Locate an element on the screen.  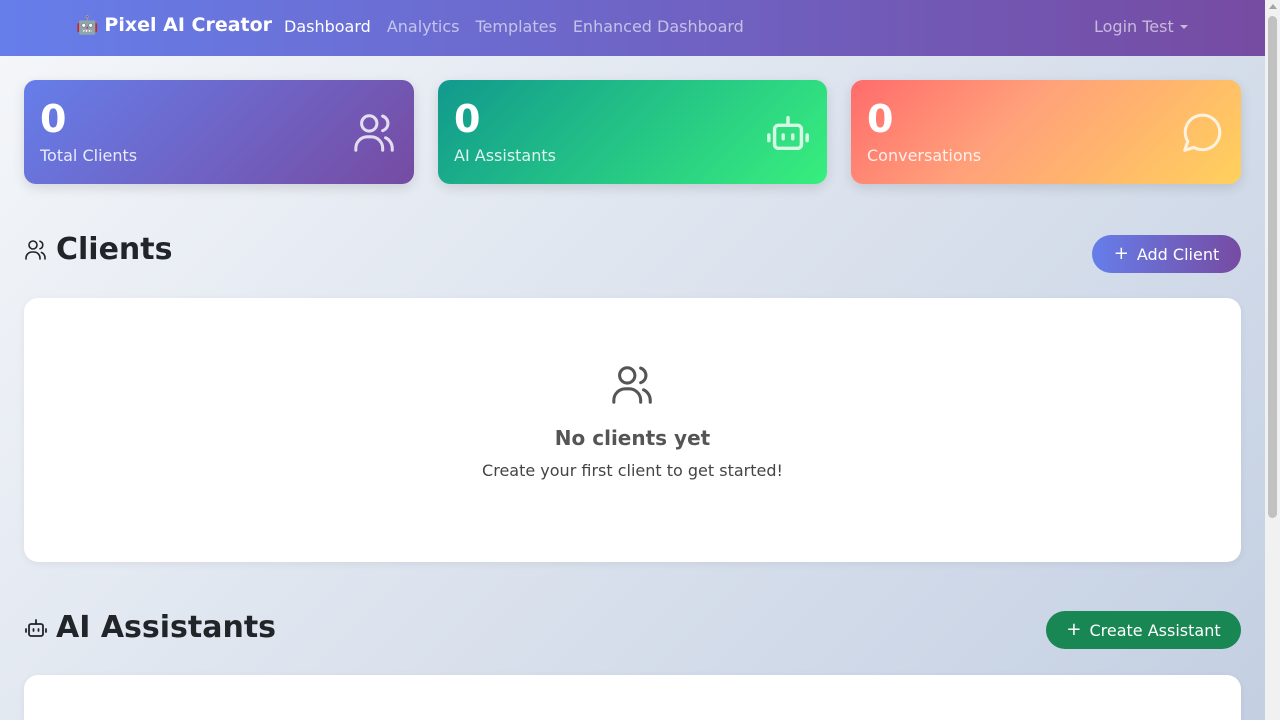
button-label: Create Assistant is located at coordinates (1155, 630).